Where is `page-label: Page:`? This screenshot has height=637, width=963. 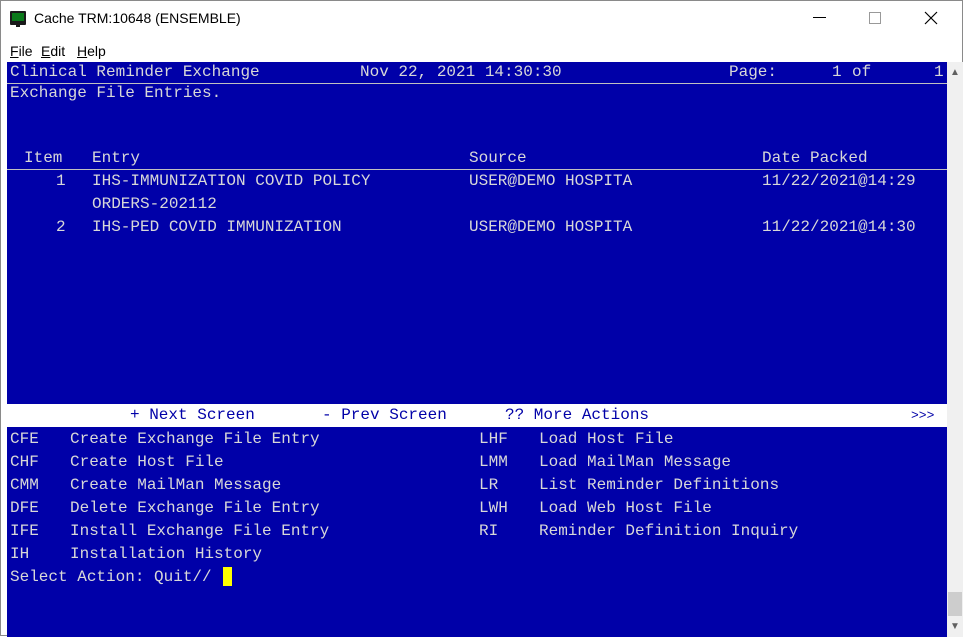 page-label: Page: is located at coordinates (753, 72).